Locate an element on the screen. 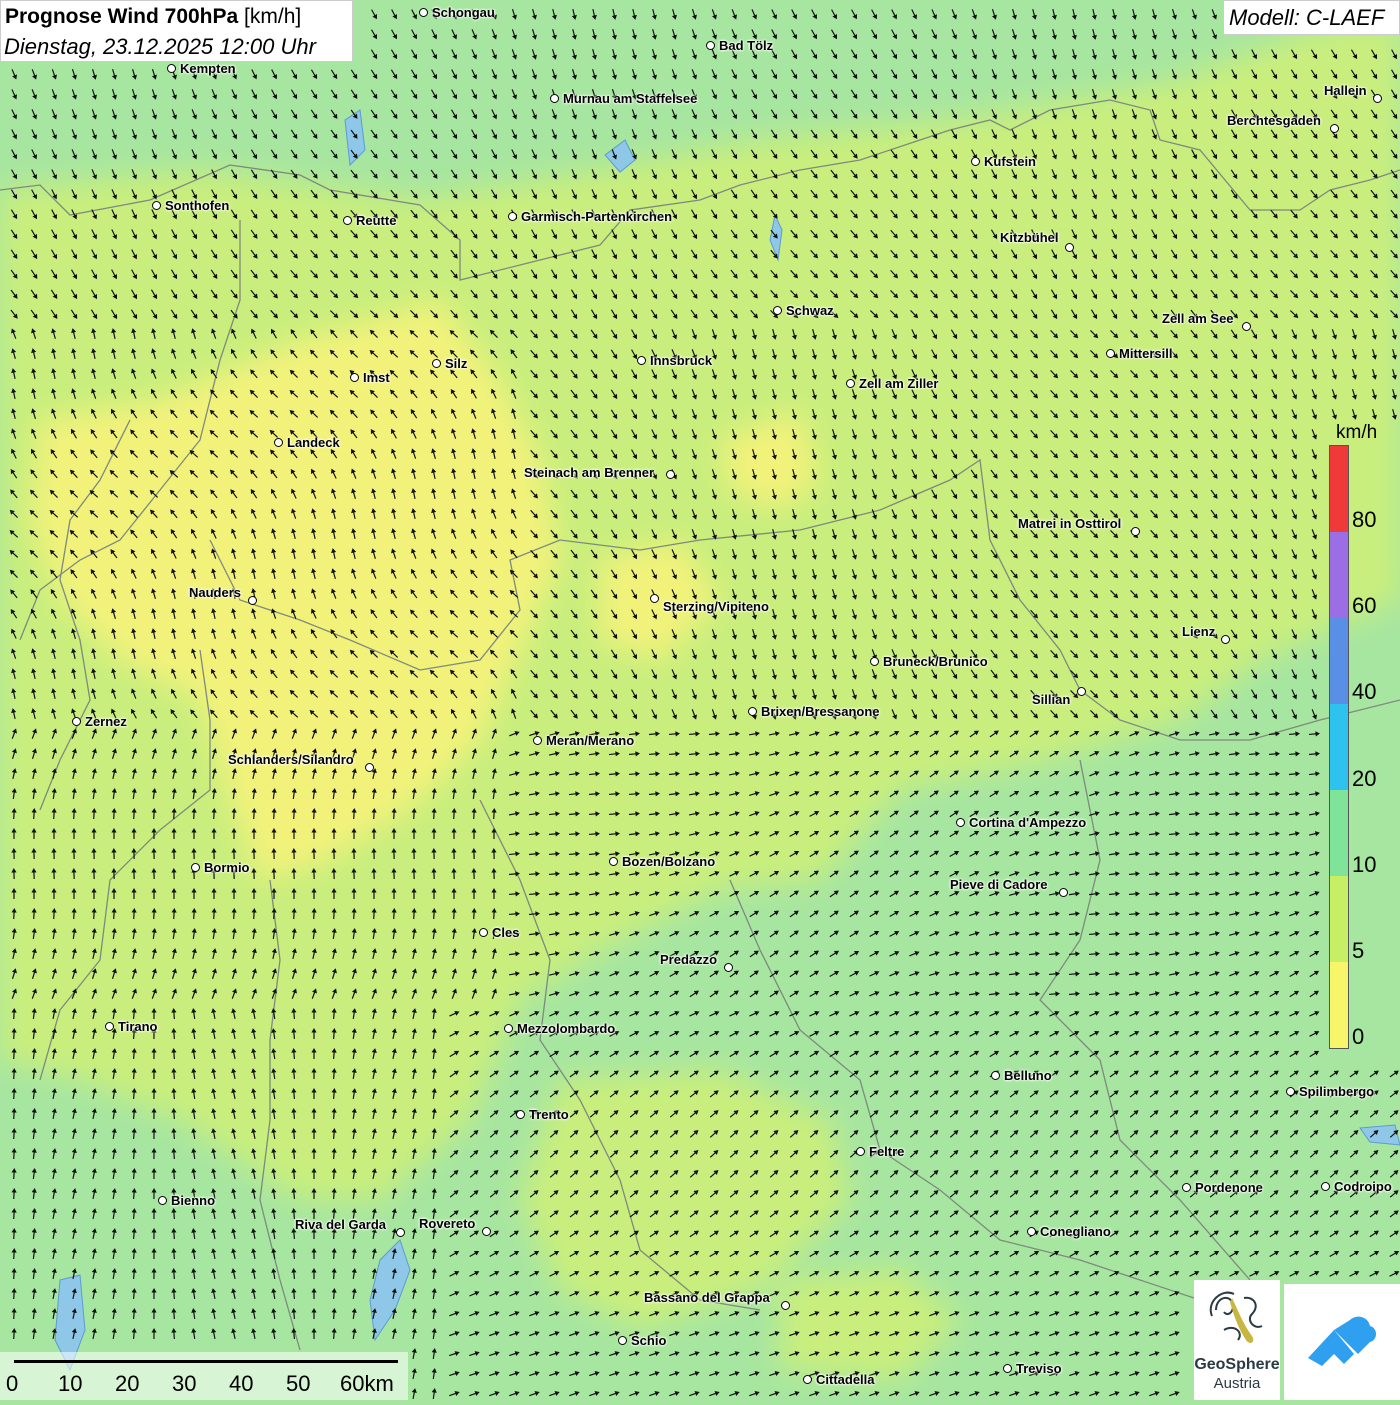 The width and height of the screenshot is (1400, 1405). city-label-imst: Imst is located at coordinates (376, 377).